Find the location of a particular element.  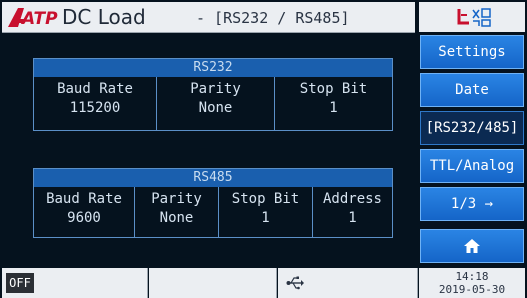

rs232-stop-bit: Stop Bit 1 is located at coordinates (333, 103).